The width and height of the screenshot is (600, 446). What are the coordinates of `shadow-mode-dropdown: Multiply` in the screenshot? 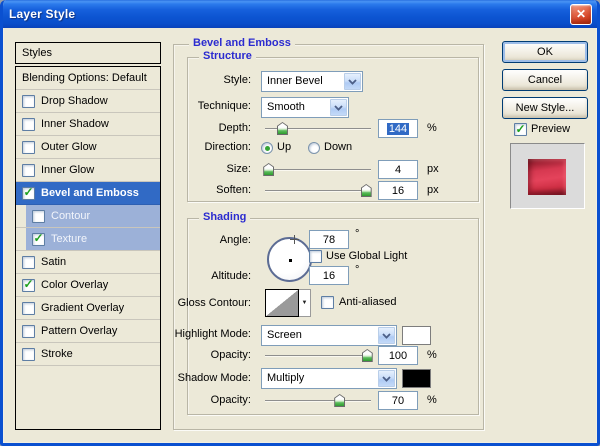 It's located at (329, 378).